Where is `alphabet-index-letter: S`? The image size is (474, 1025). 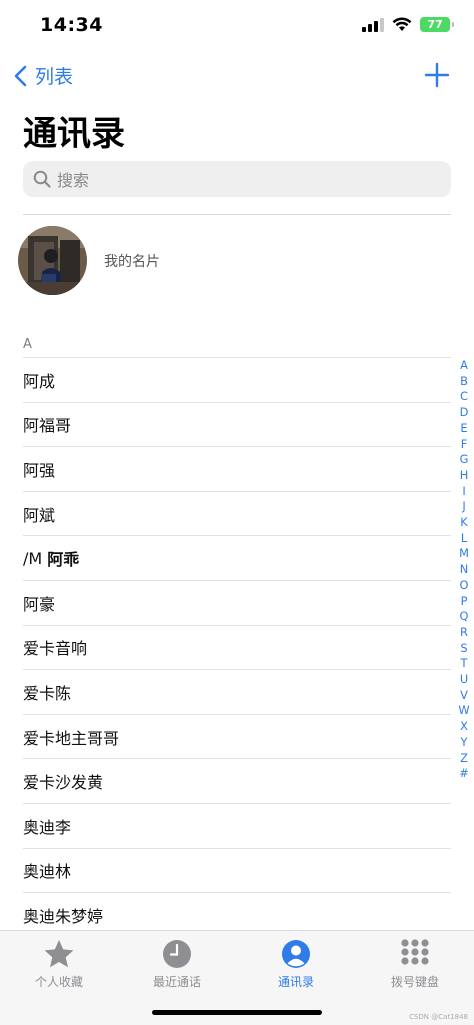
alphabet-index-letter: S is located at coordinates (463, 649).